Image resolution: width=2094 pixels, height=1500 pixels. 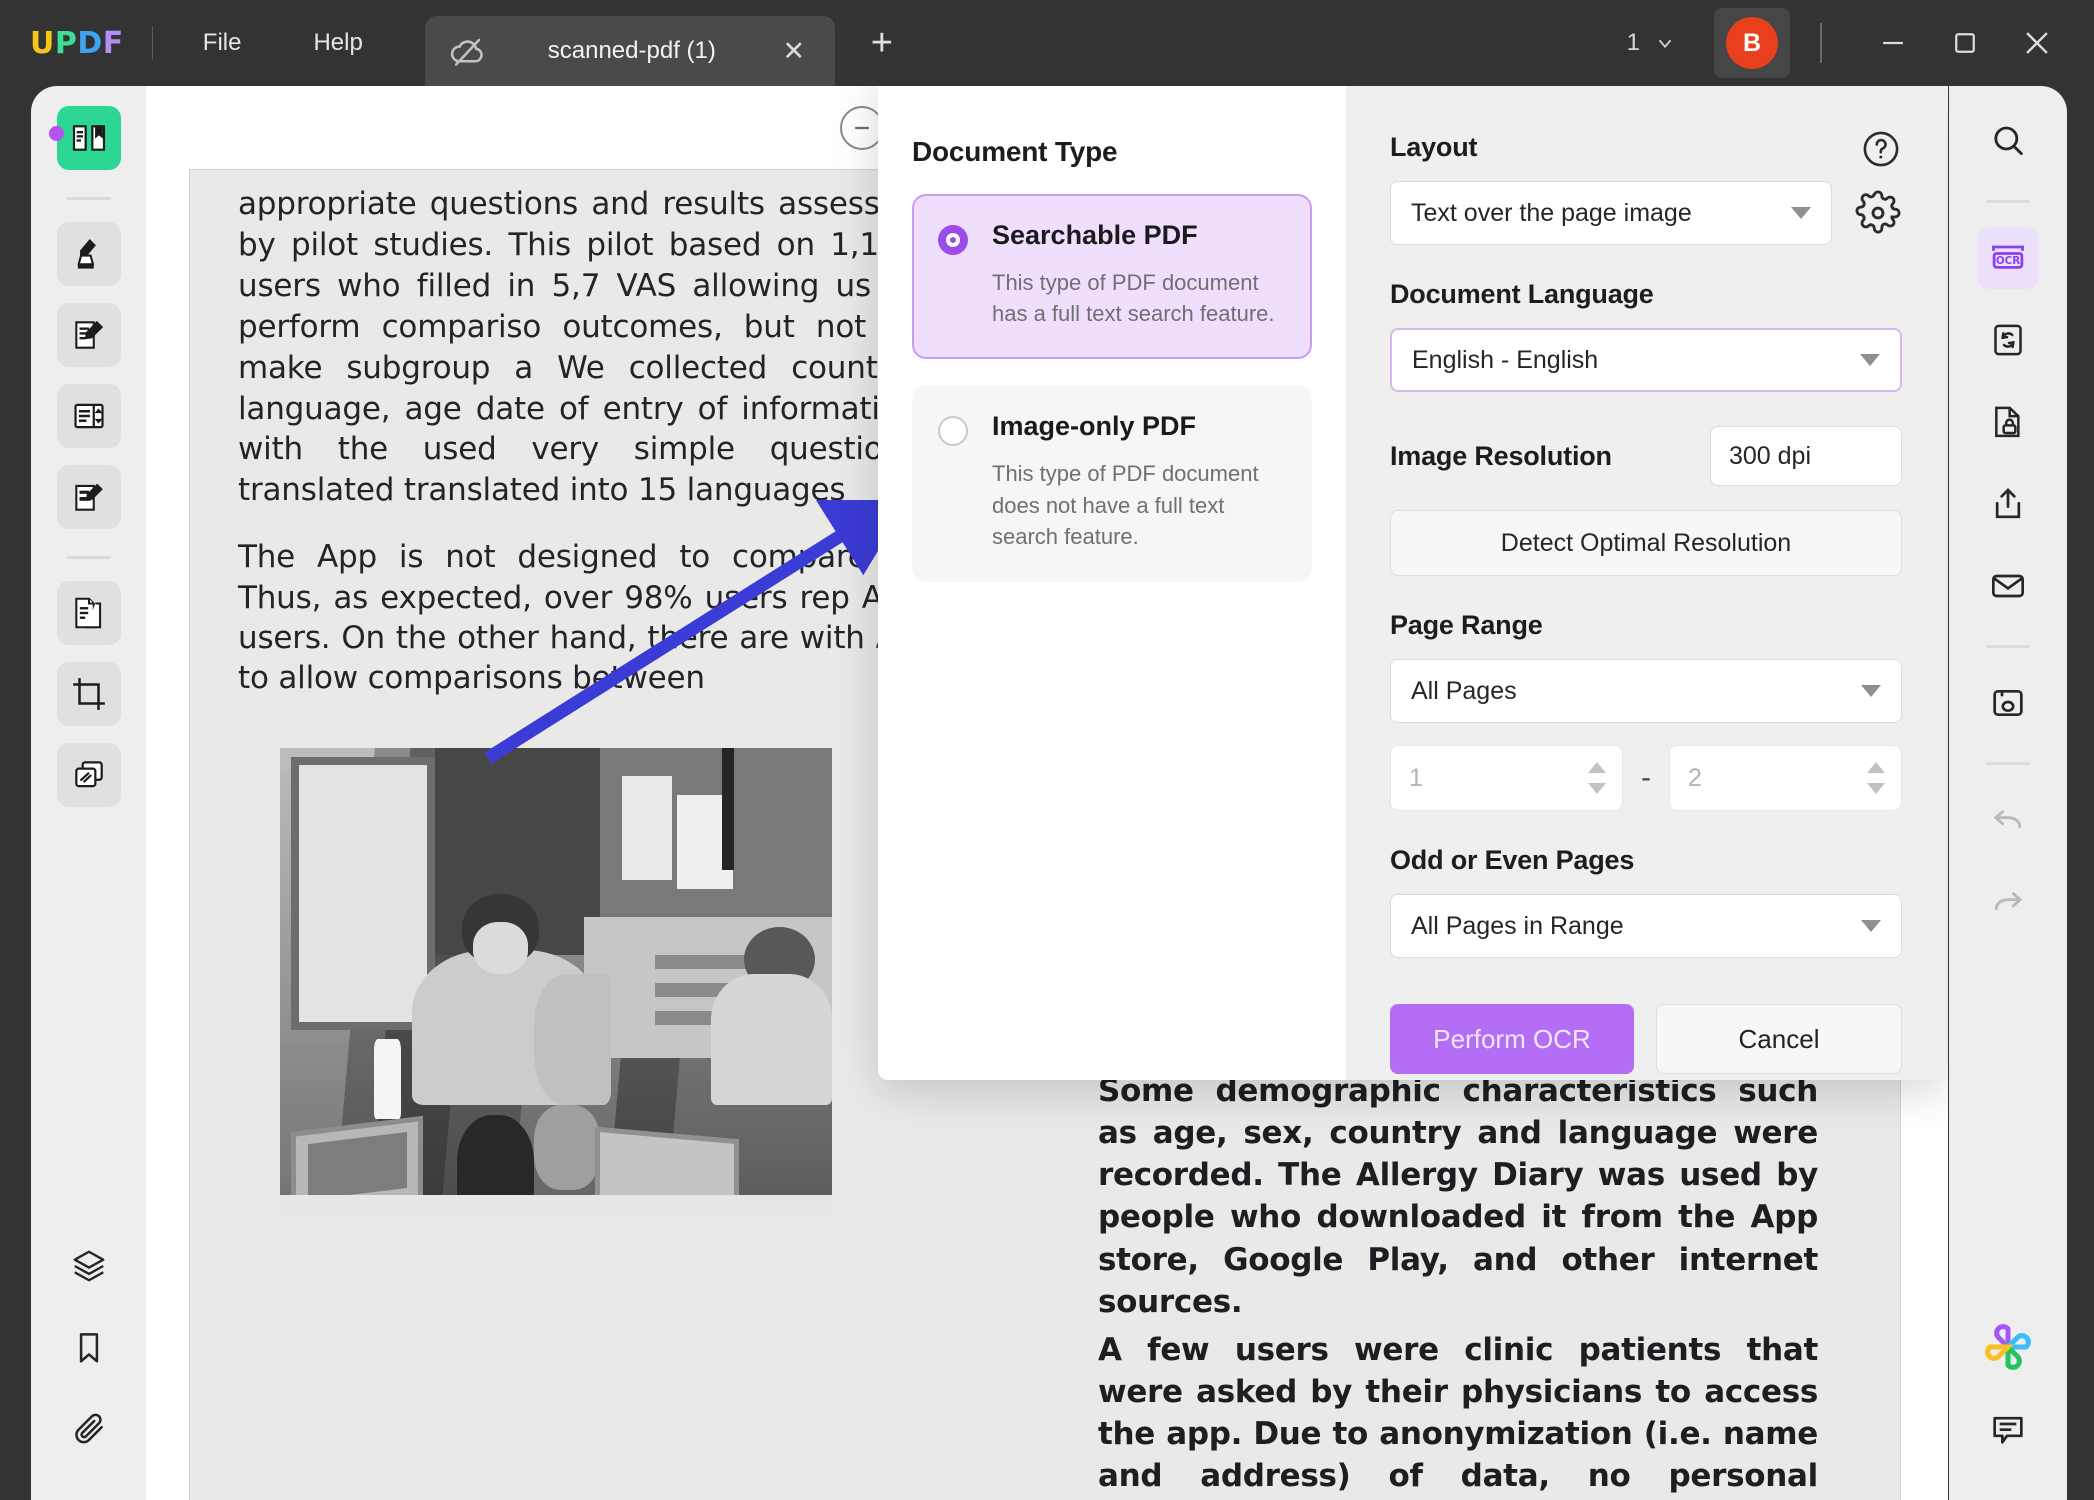 I want to click on tool-save, so click(x=2008, y=703).